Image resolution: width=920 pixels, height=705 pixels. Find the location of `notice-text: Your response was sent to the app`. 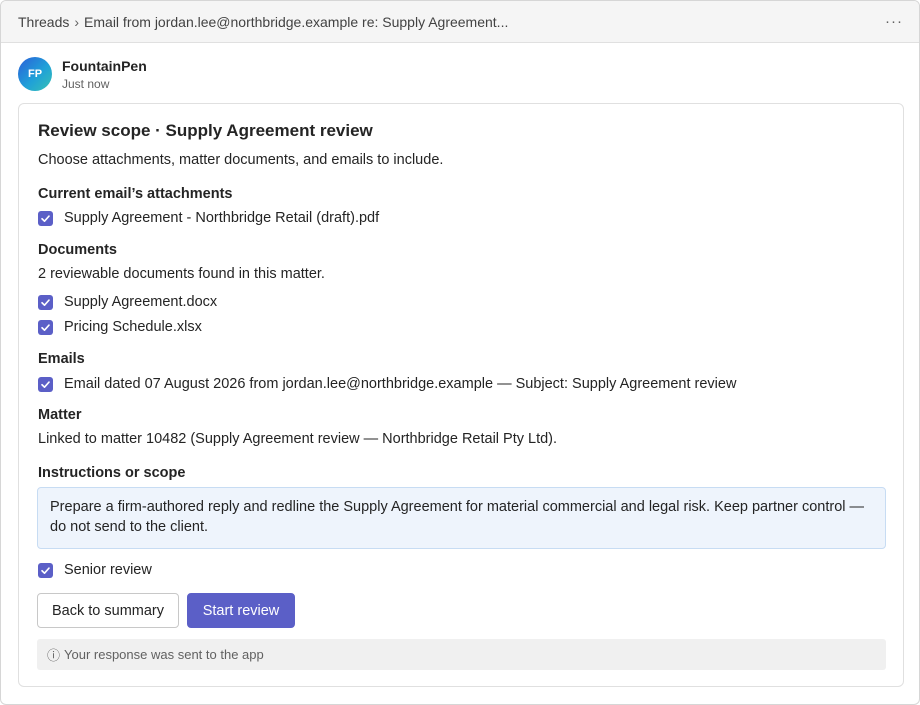

notice-text: Your response was sent to the app is located at coordinates (164, 654).